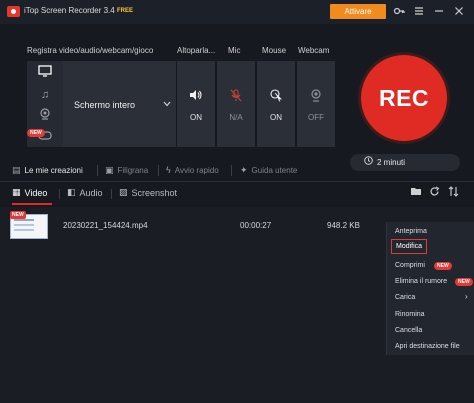 The height and width of the screenshot is (403, 474). What do you see at coordinates (408, 330) in the screenshot?
I see `menu-item-delete: Cancella` at bounding box center [408, 330].